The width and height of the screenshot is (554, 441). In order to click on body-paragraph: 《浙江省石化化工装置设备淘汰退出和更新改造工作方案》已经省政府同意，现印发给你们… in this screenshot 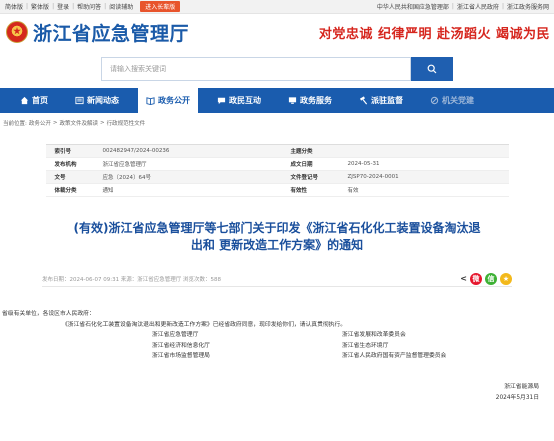, I will do `click(204, 324)`.